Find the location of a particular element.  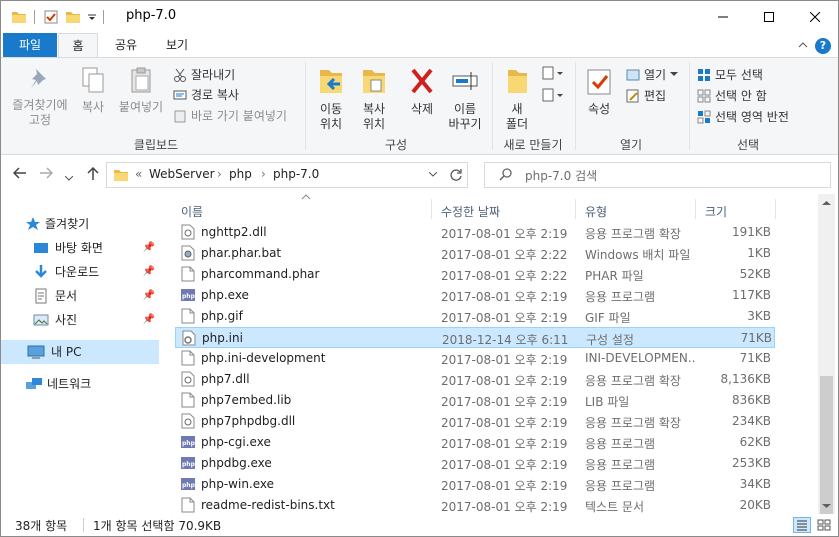

search-input: php-7.0 검색 is located at coordinates (561, 175).